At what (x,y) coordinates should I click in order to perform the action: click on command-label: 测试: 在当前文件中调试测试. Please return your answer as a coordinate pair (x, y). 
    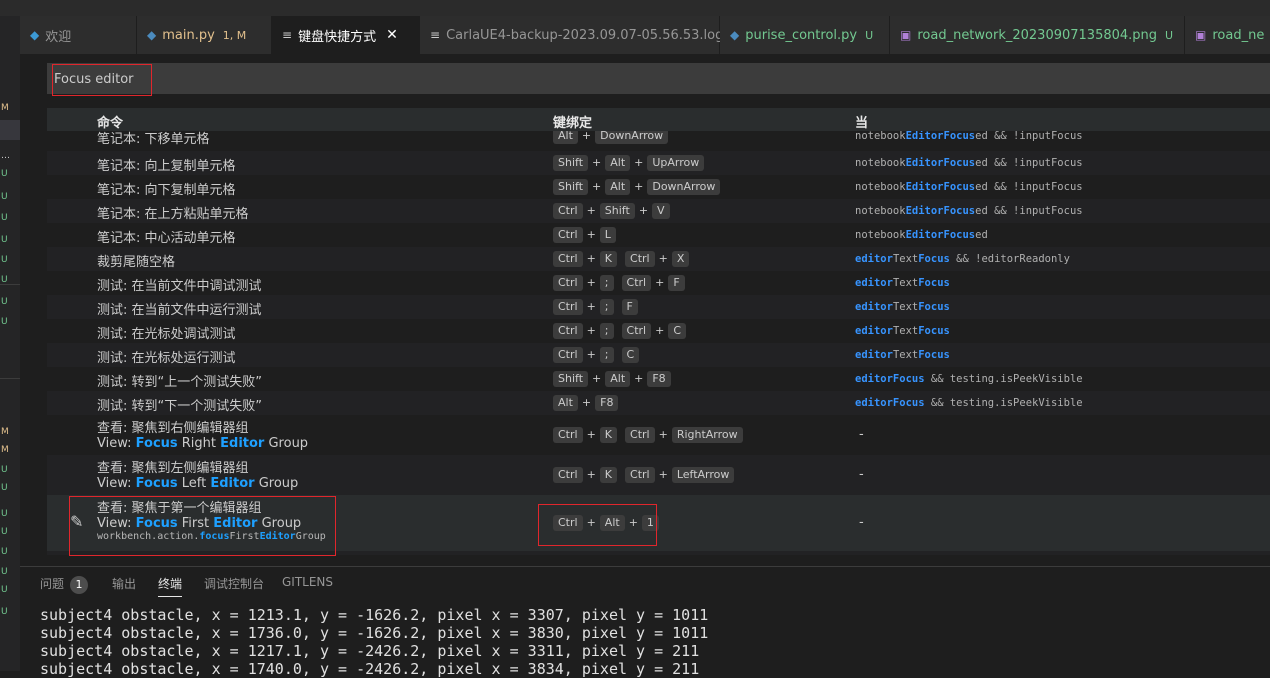
    Looking at the image, I should click on (179, 286).